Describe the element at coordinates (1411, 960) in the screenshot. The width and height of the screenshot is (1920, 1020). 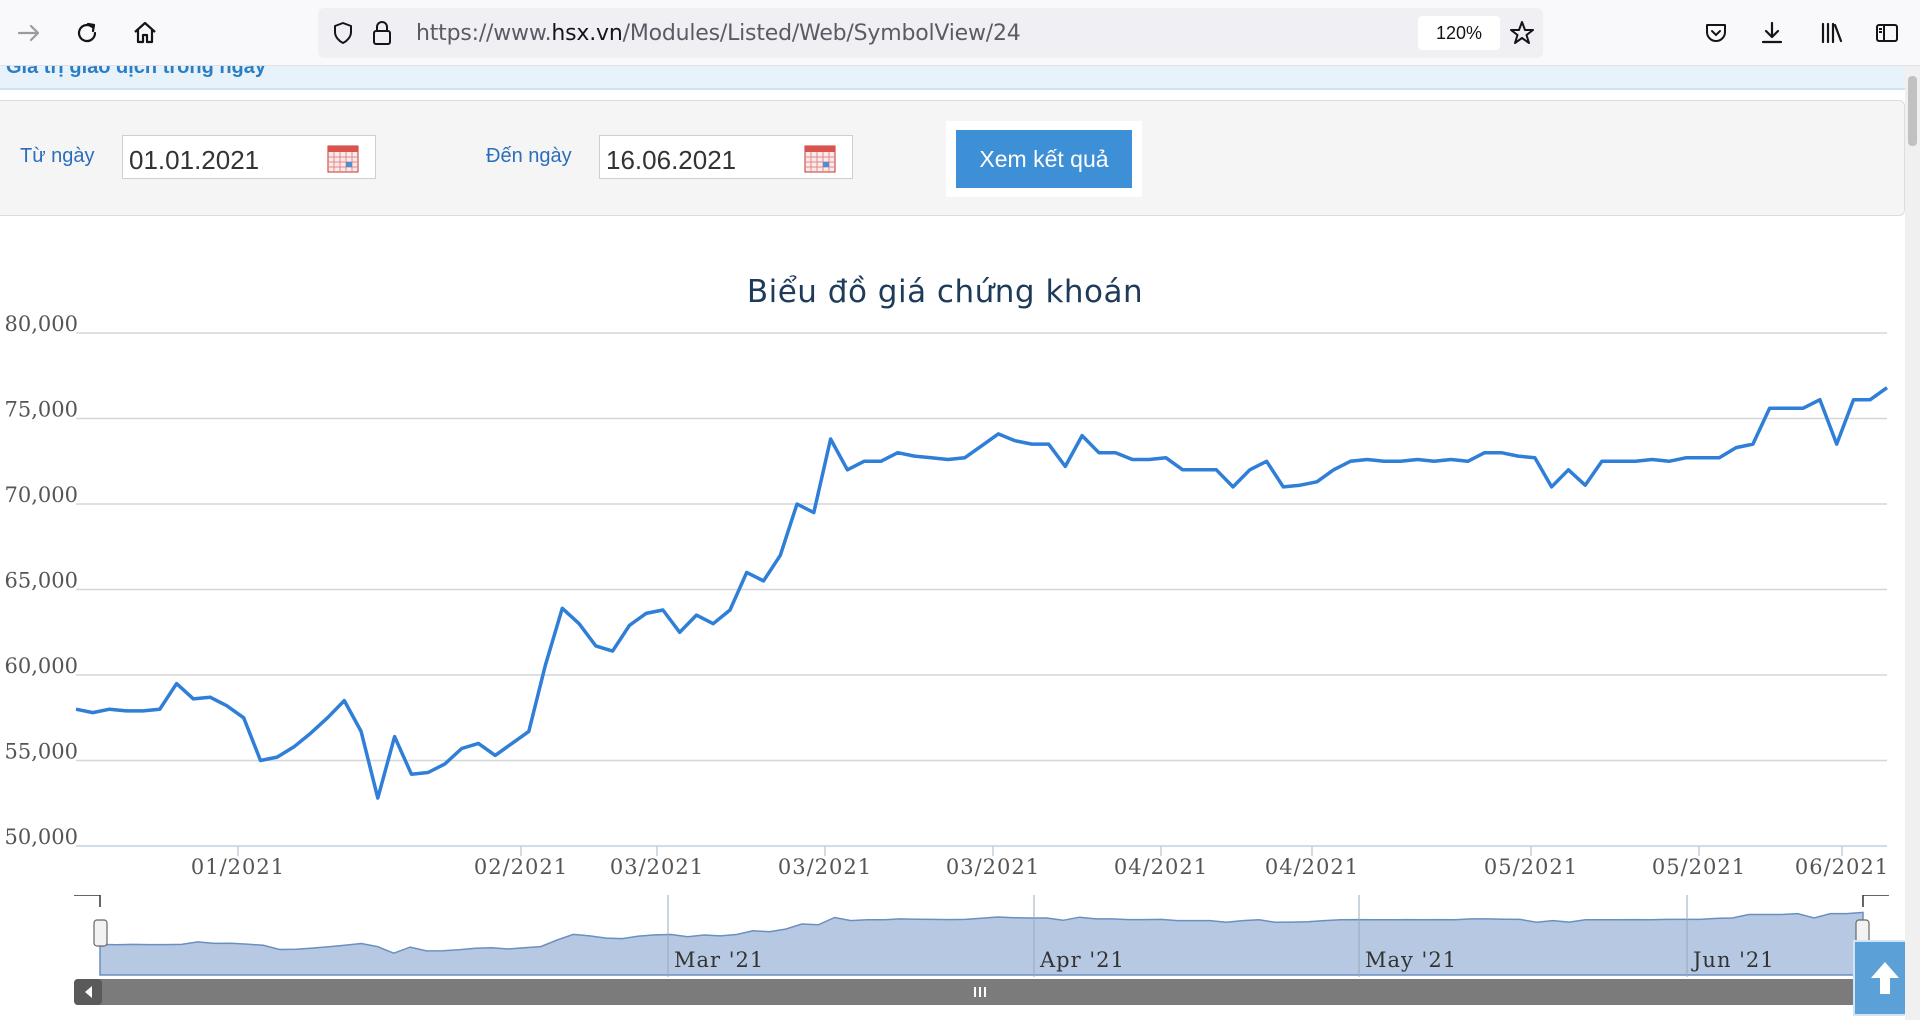
I see `navigator-label: May '21` at that location.